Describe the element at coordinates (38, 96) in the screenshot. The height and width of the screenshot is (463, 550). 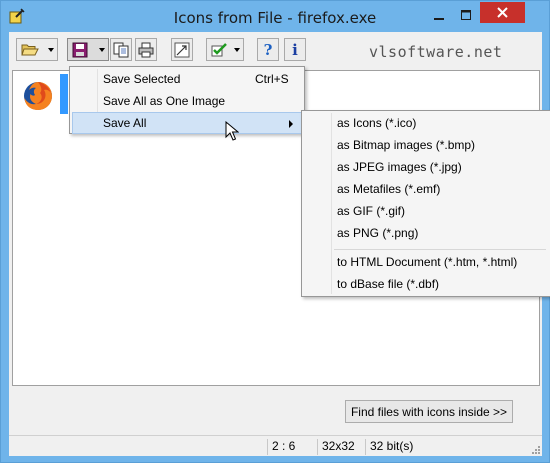
I see `firefox-icon` at that location.